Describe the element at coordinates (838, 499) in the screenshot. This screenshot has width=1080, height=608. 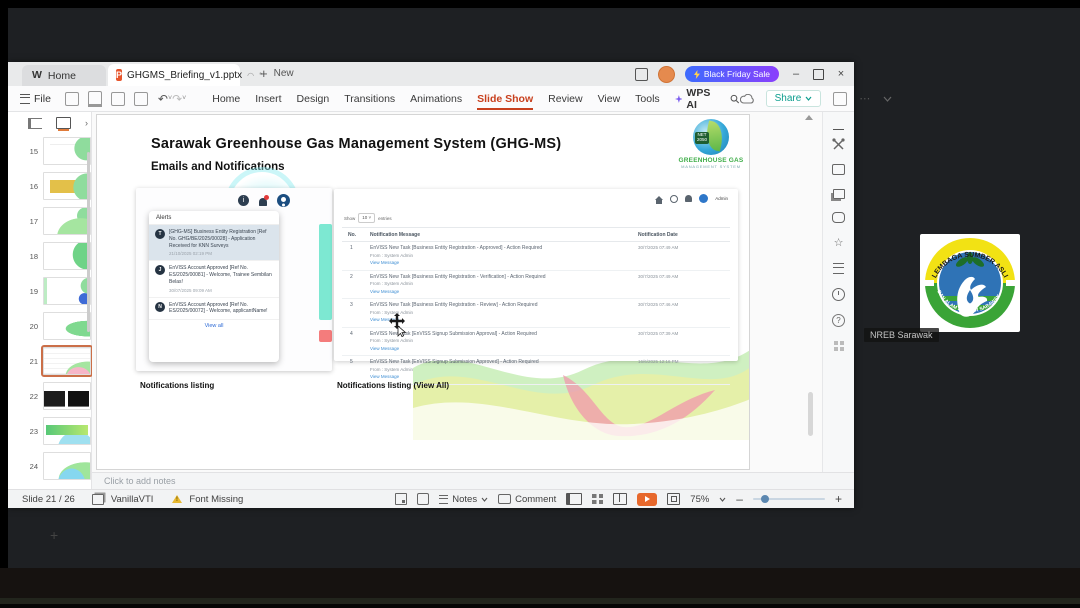
I see `zoom-in-button: +` at that location.